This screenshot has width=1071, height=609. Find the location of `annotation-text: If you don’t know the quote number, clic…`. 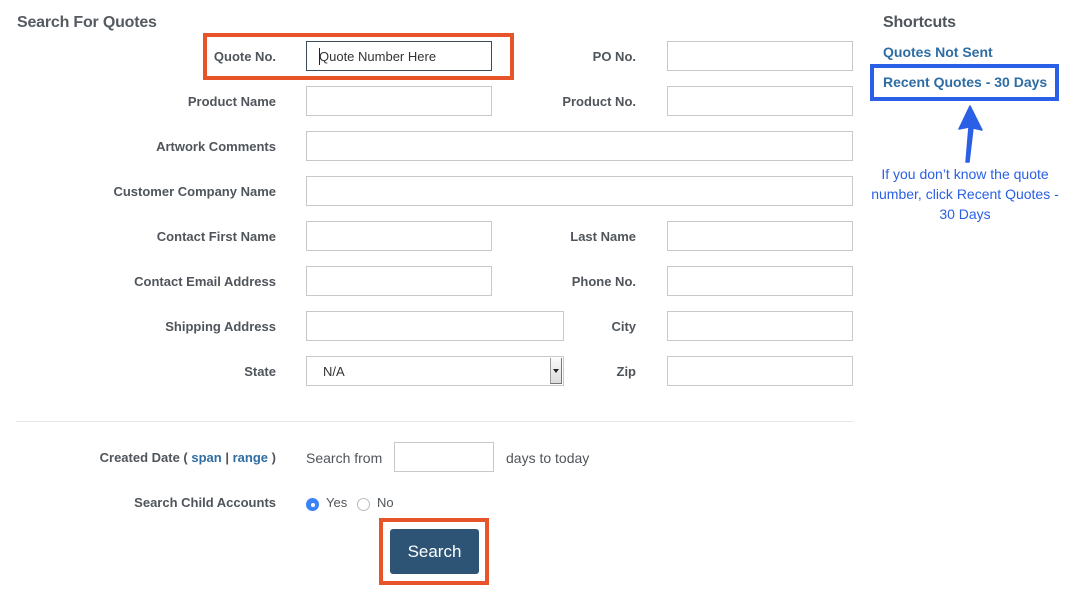

annotation-text: If you don’t know the quote number, clic… is located at coordinates (965, 194).